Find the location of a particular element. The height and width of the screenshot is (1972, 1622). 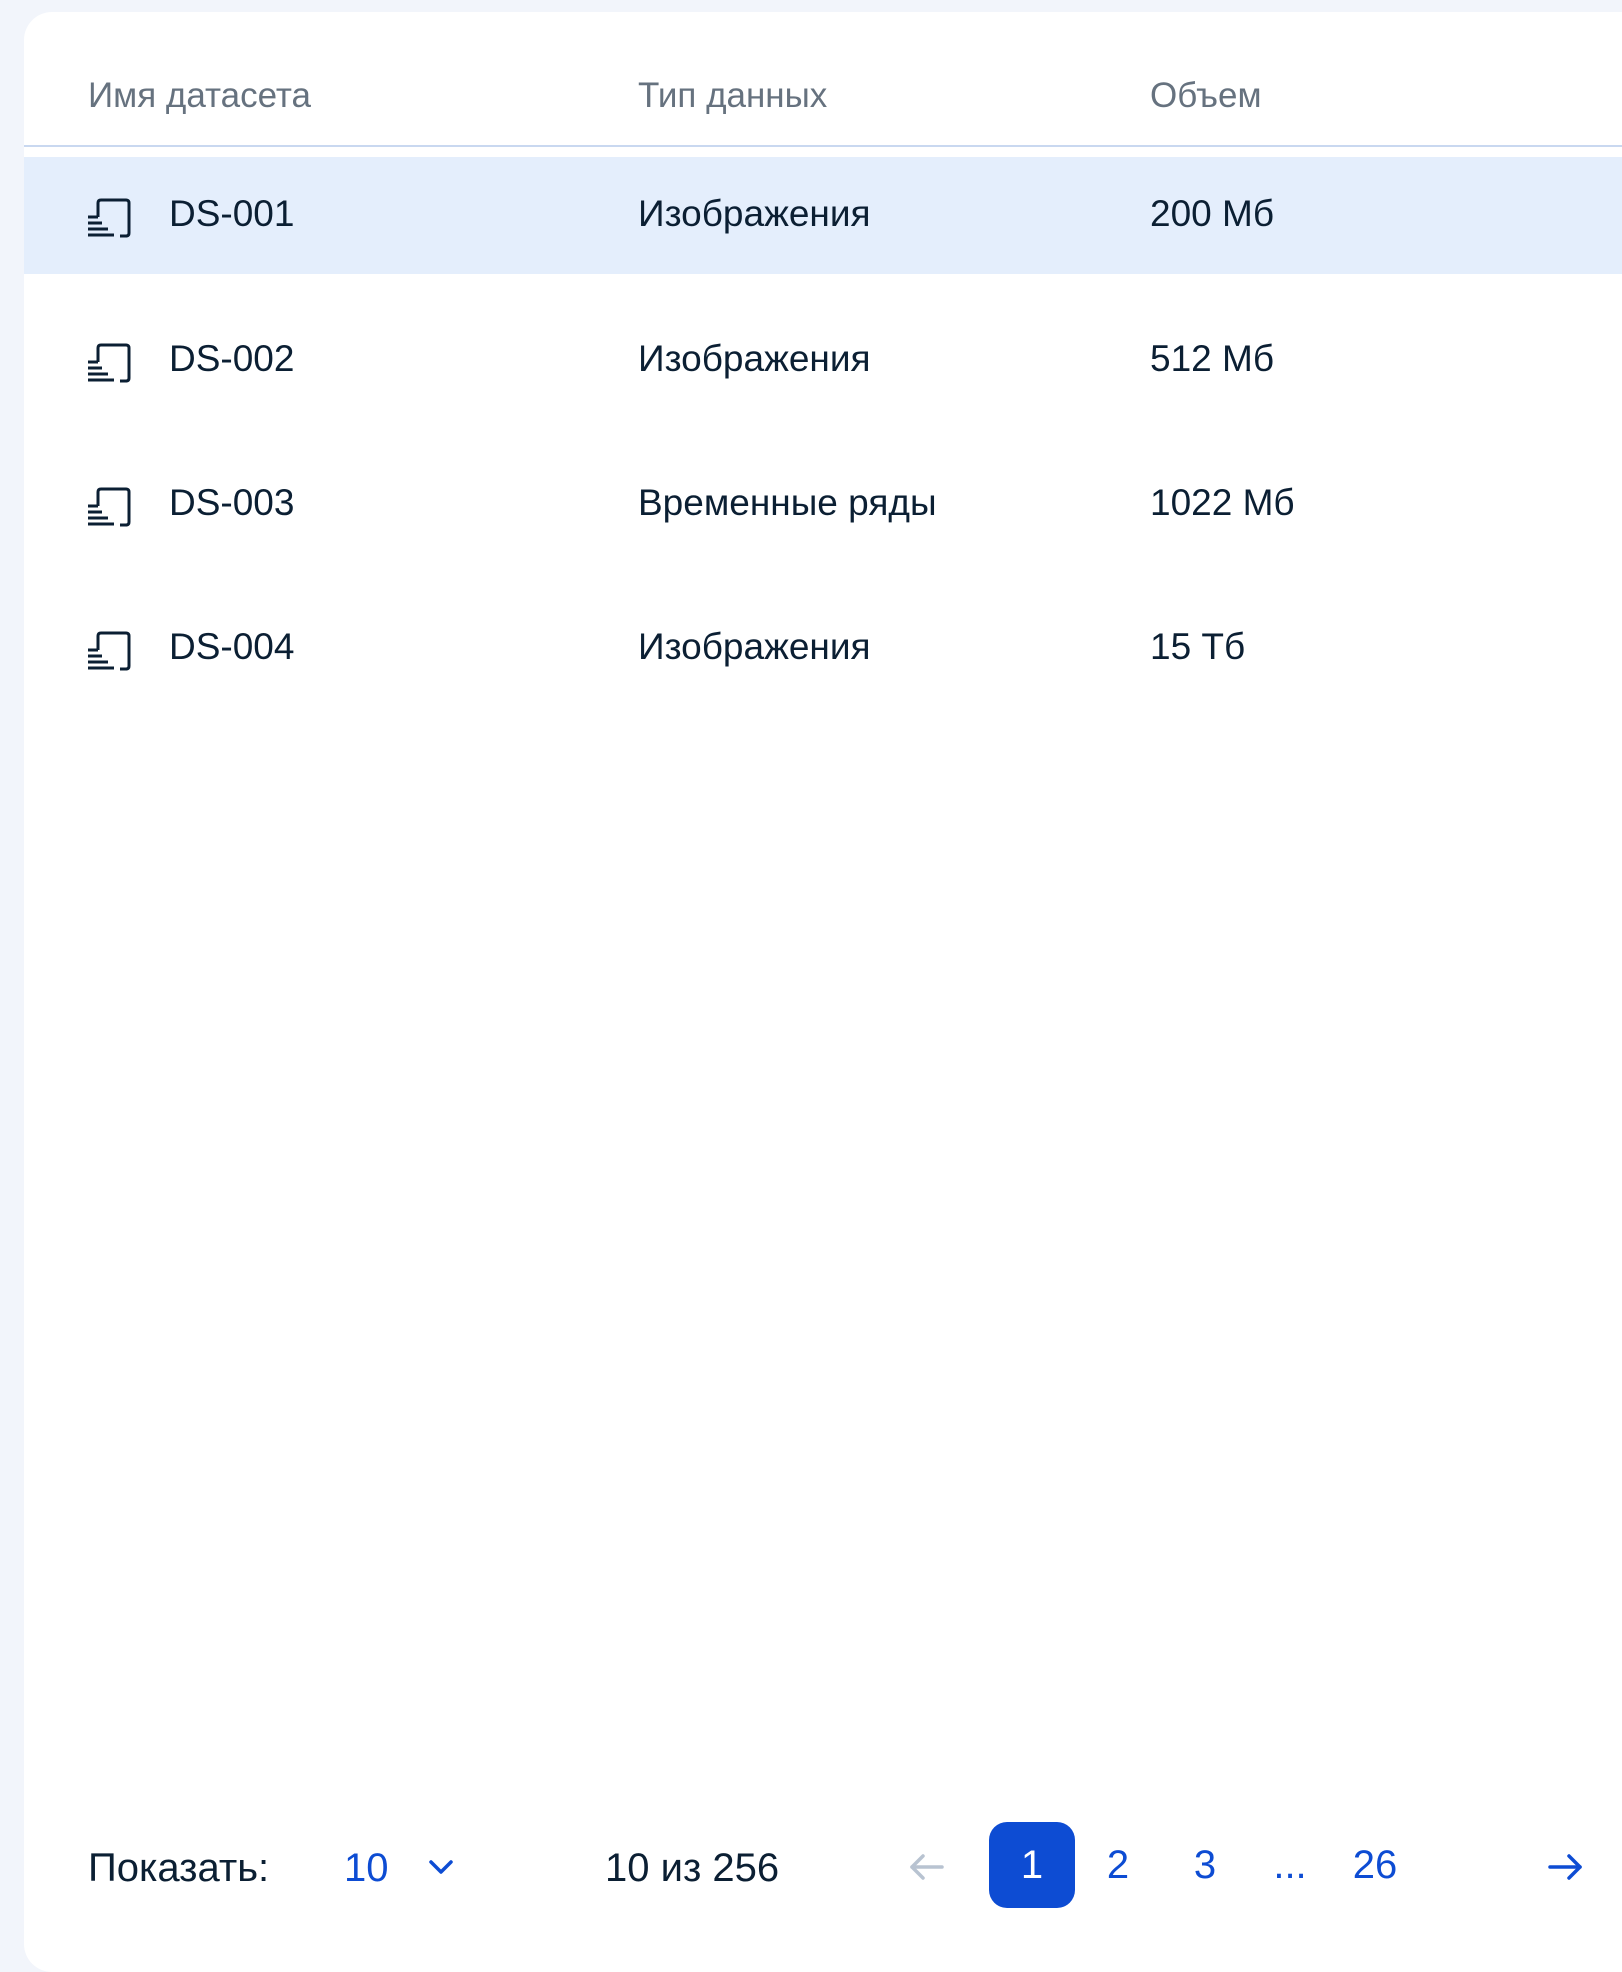

page-button-3: 3 is located at coordinates (1205, 1865).